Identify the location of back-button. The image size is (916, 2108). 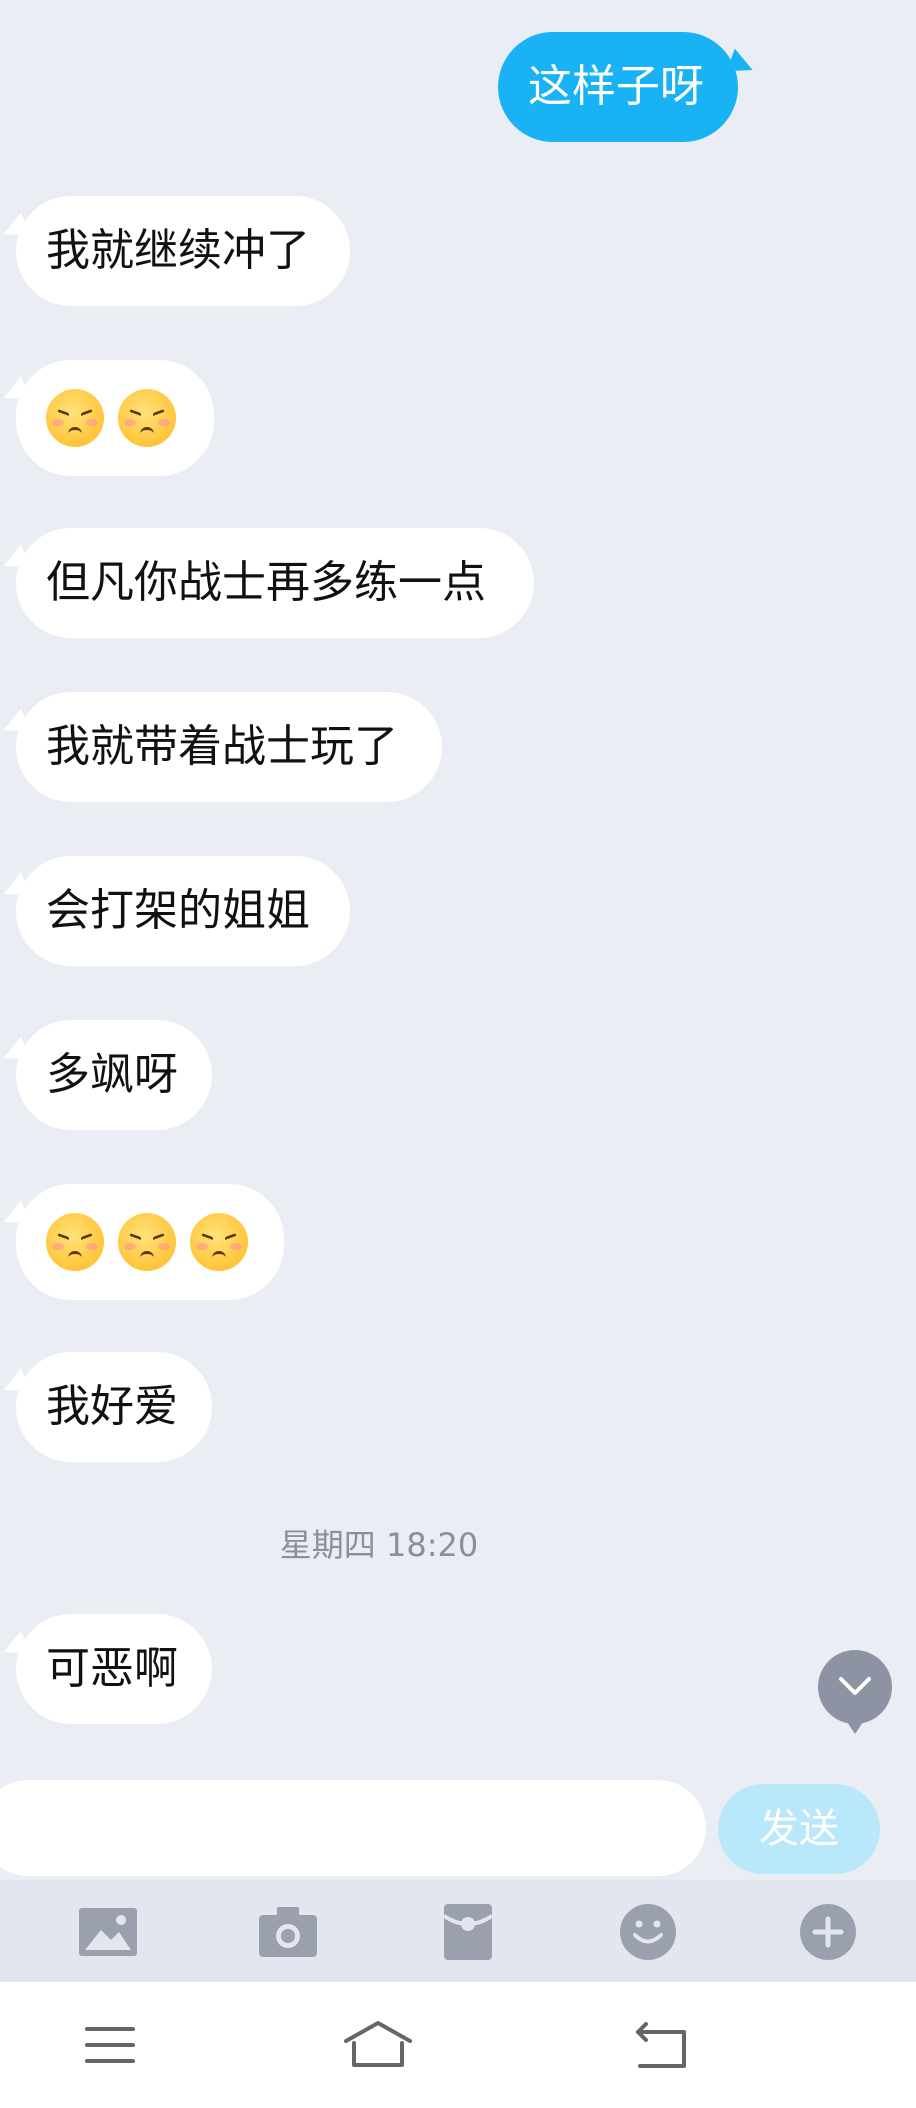
(662, 2045).